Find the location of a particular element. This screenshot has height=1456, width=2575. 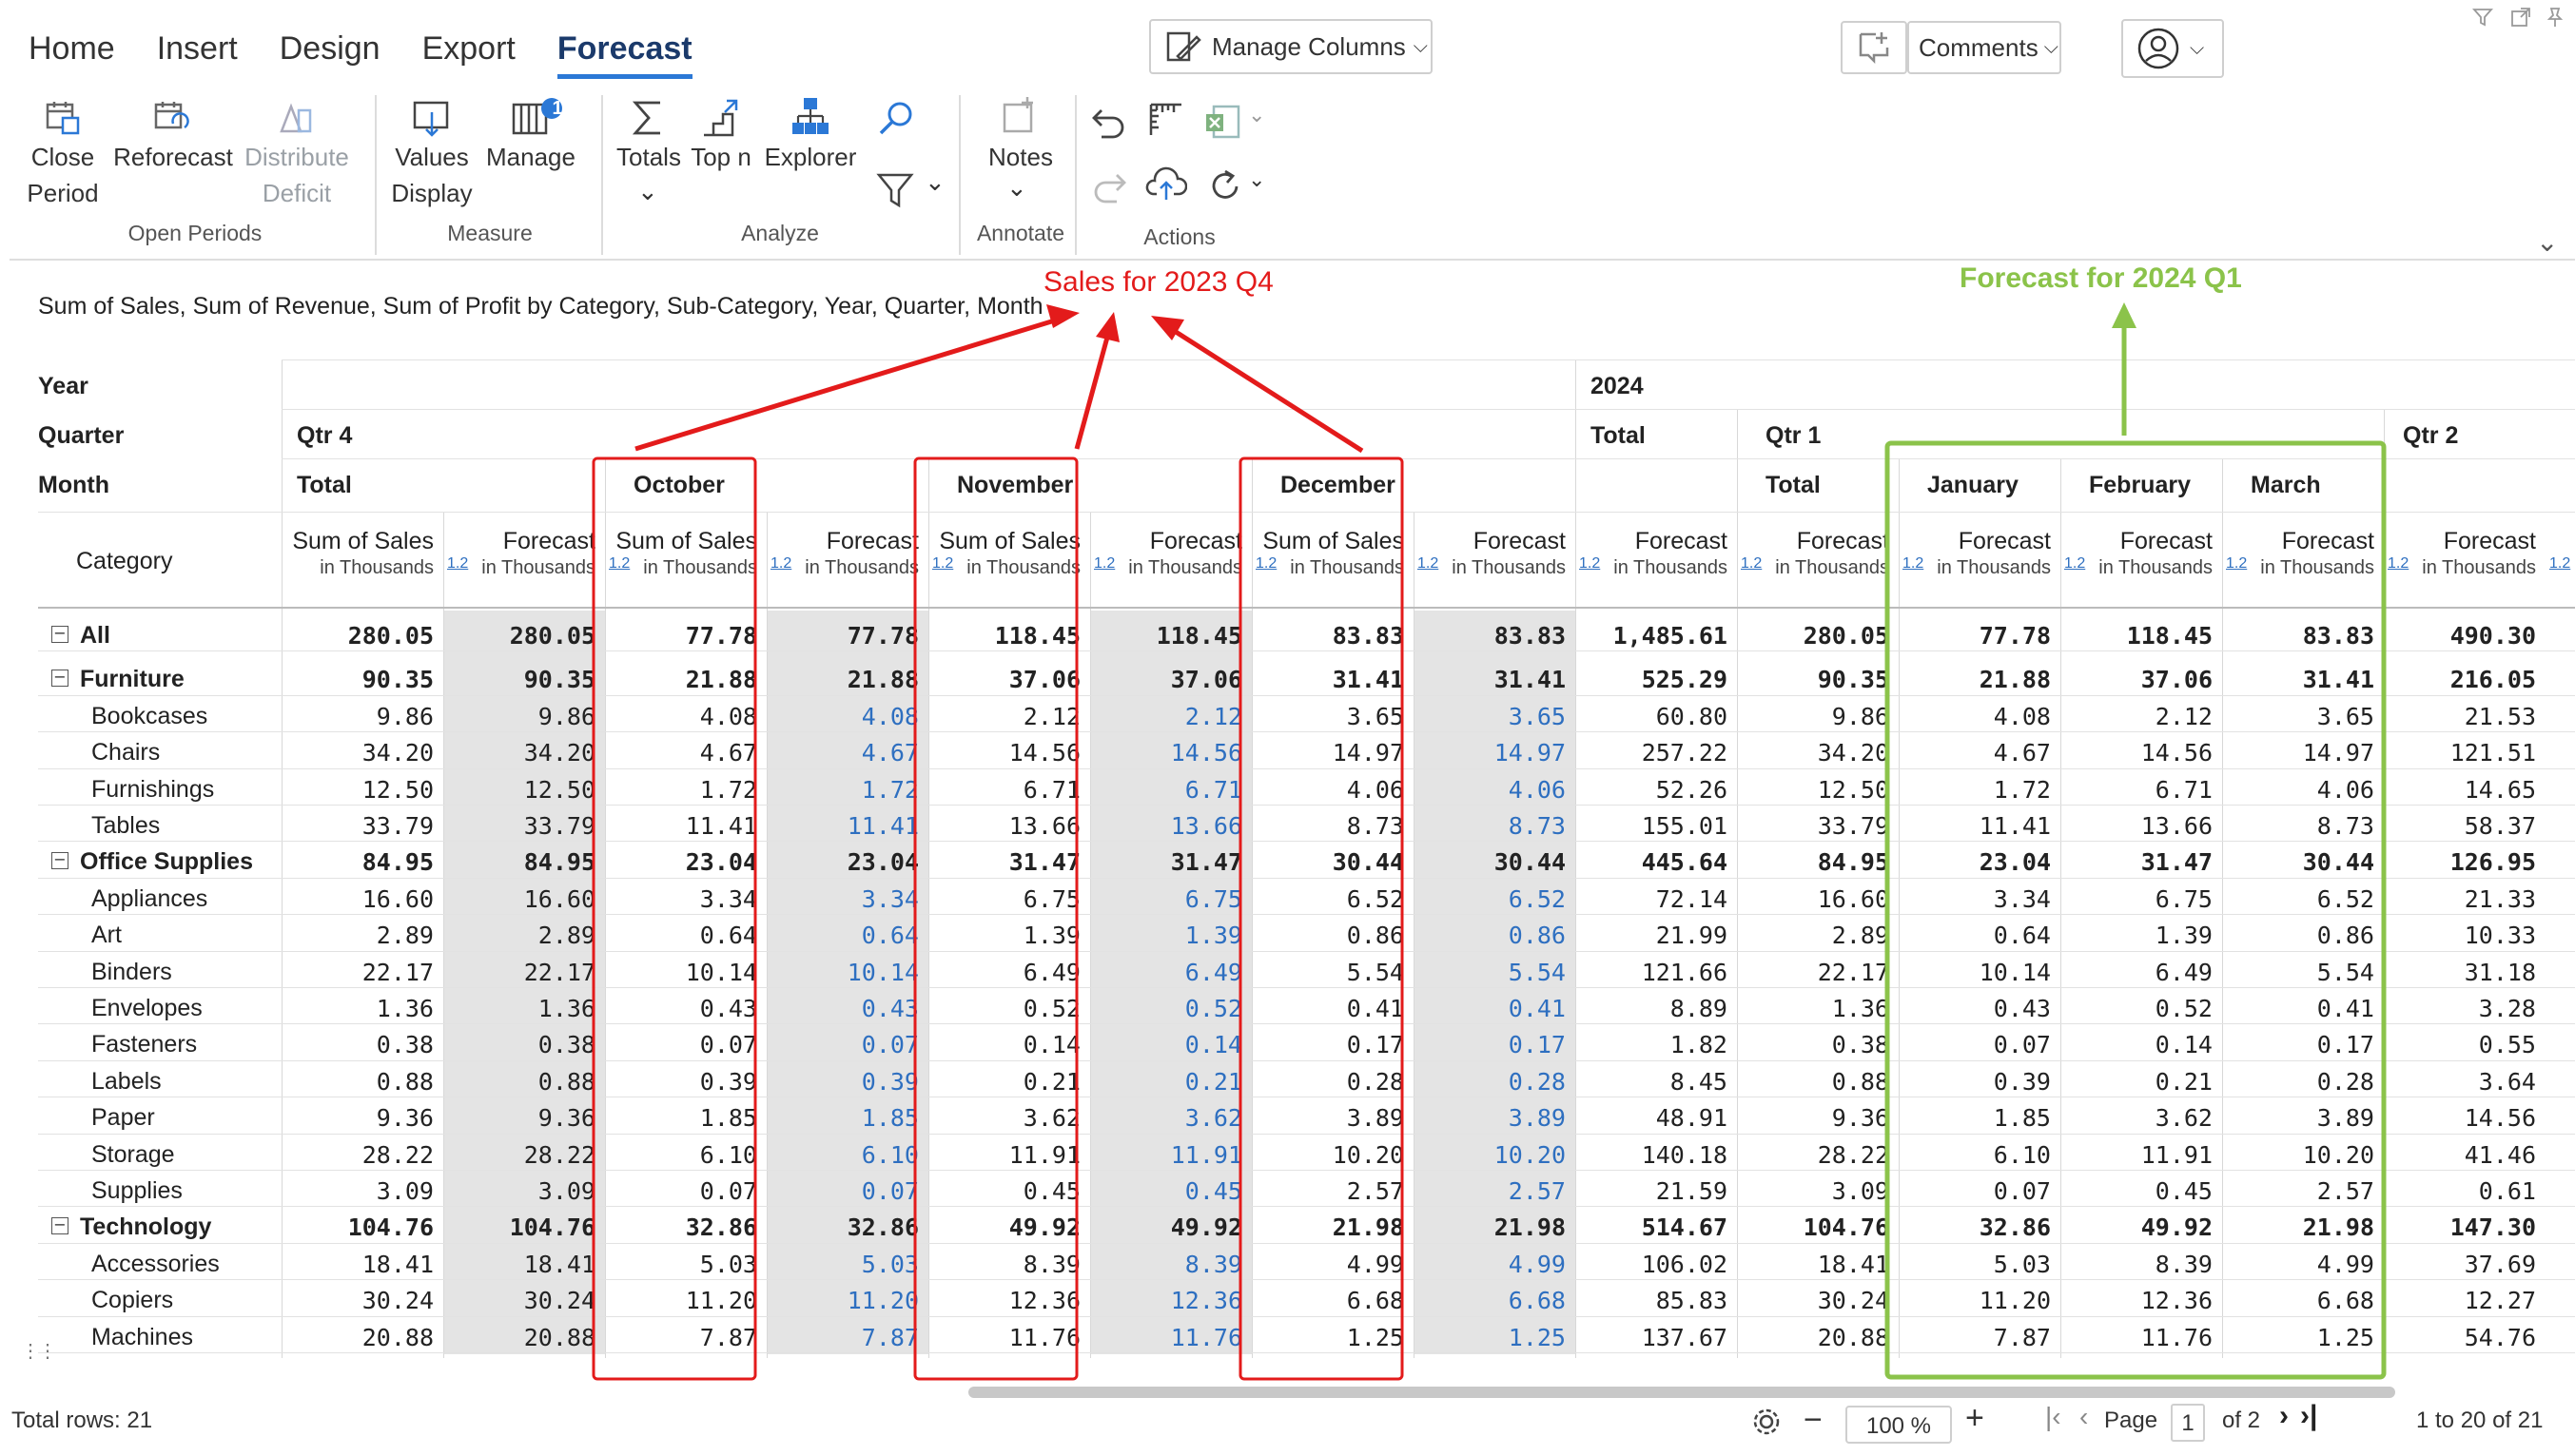

values-display-button: Values Display is located at coordinates (432, 175).